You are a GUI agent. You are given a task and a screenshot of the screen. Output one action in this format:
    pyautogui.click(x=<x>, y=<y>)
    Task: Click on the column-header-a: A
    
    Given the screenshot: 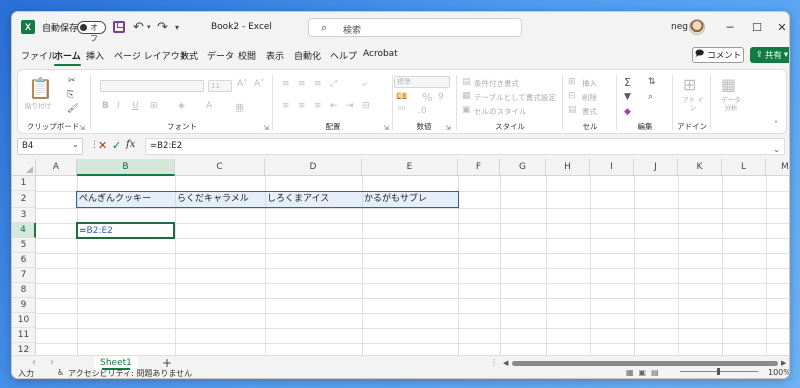 What is the action you would take?
    pyautogui.click(x=56, y=167)
    